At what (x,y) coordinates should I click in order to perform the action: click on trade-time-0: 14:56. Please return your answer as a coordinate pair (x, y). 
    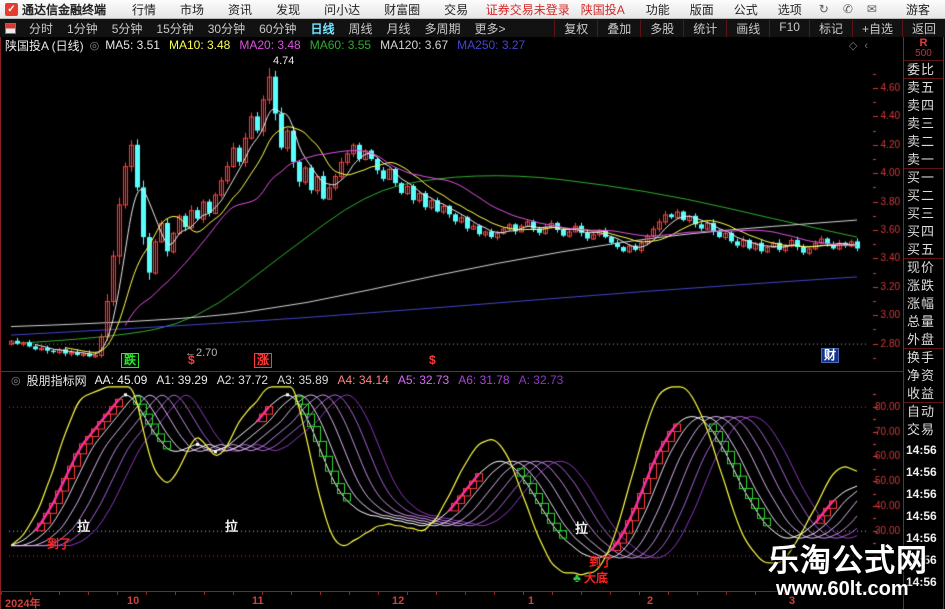
    Looking at the image, I should click on (921, 450).